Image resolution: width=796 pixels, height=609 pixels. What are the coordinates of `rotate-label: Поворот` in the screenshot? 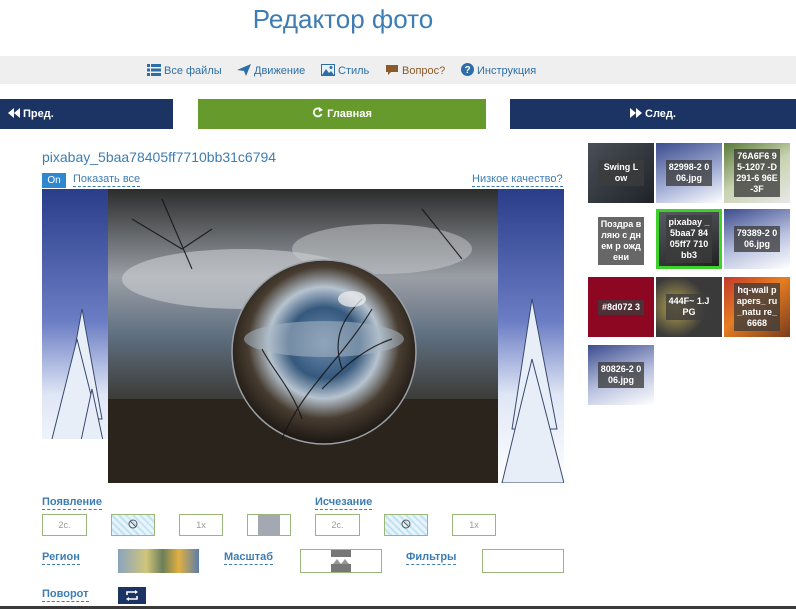 It's located at (65, 595).